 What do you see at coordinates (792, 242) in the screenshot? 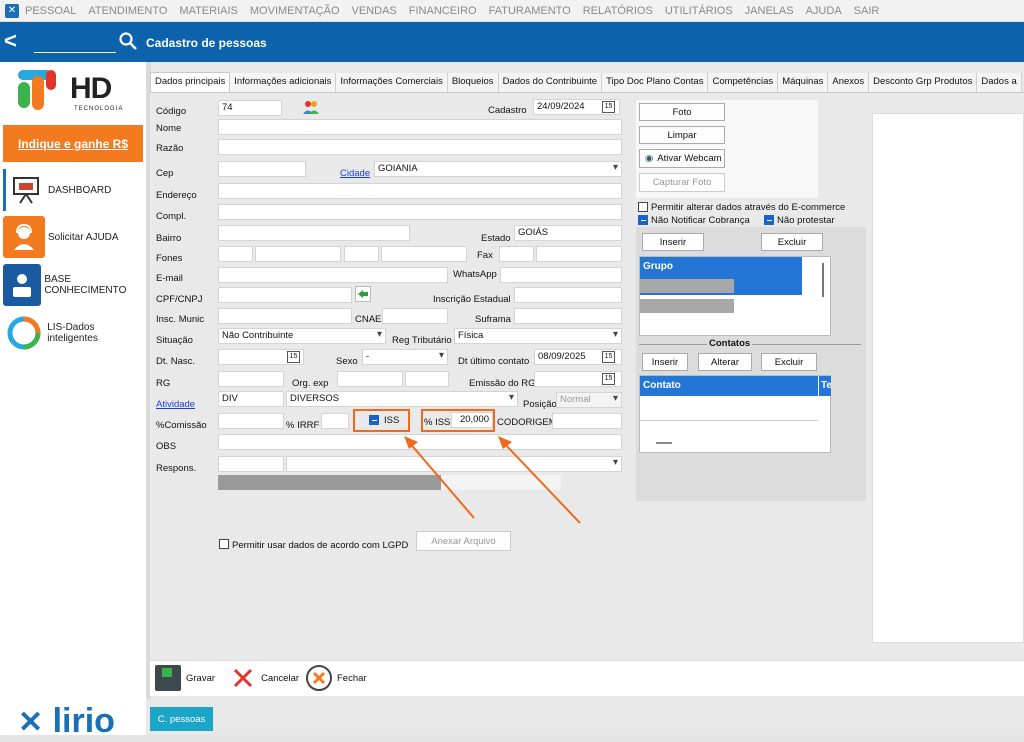
I see `grupo-excluir-button: Excluir` at bounding box center [792, 242].